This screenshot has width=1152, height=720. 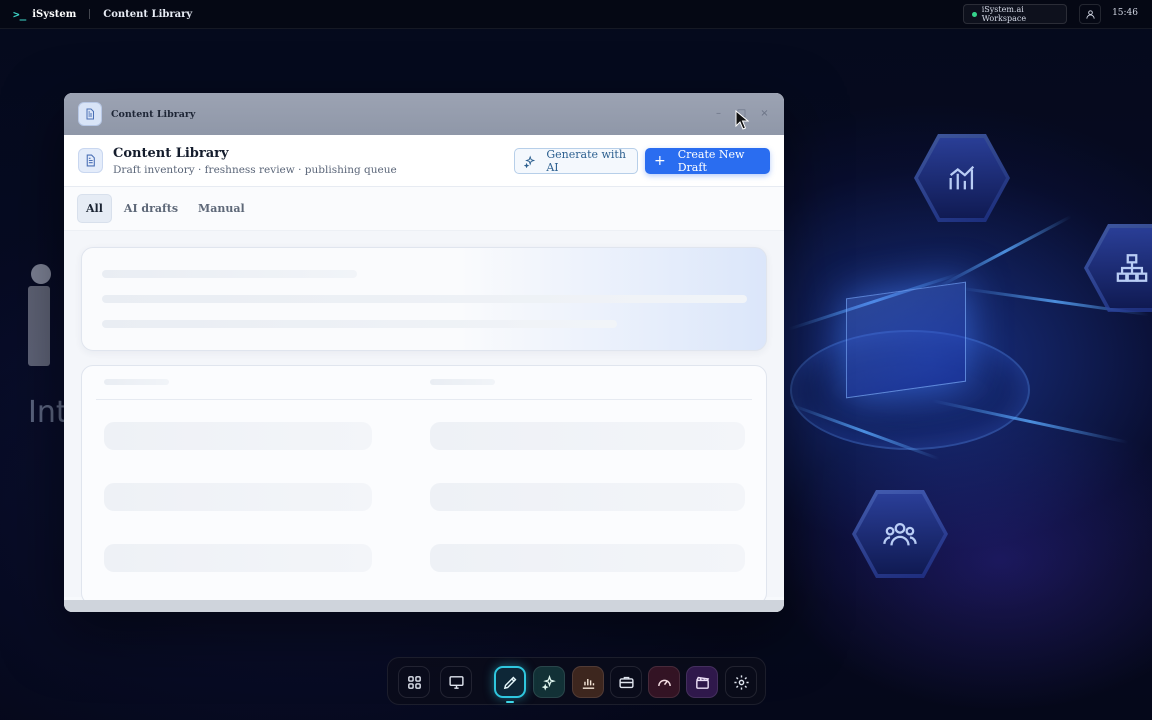 I want to click on briefcase-icon, so click(x=626, y=682).